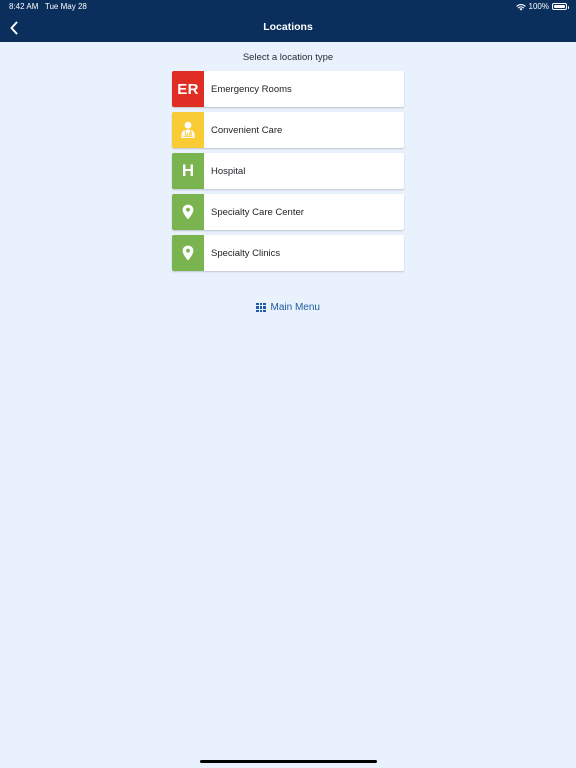 The width and height of the screenshot is (576, 768). I want to click on h-text-icon: H, so click(188, 171).